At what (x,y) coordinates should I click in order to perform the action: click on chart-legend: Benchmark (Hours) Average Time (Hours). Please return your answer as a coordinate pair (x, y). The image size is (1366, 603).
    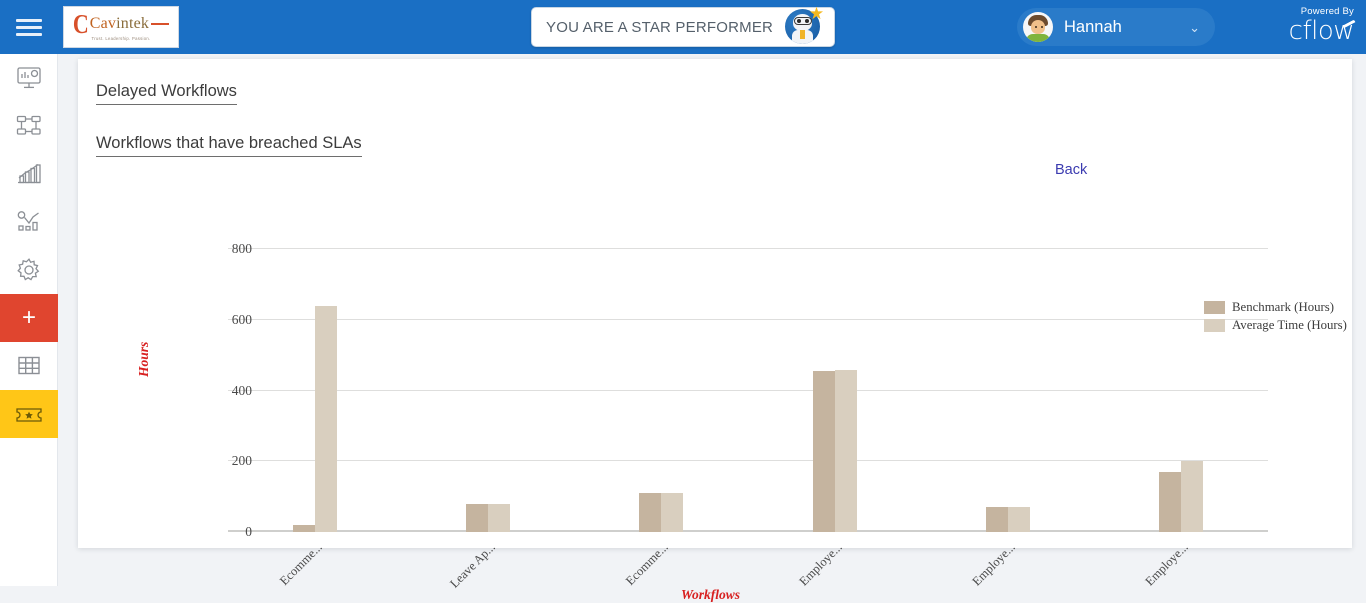
    Looking at the image, I should click on (1279, 317).